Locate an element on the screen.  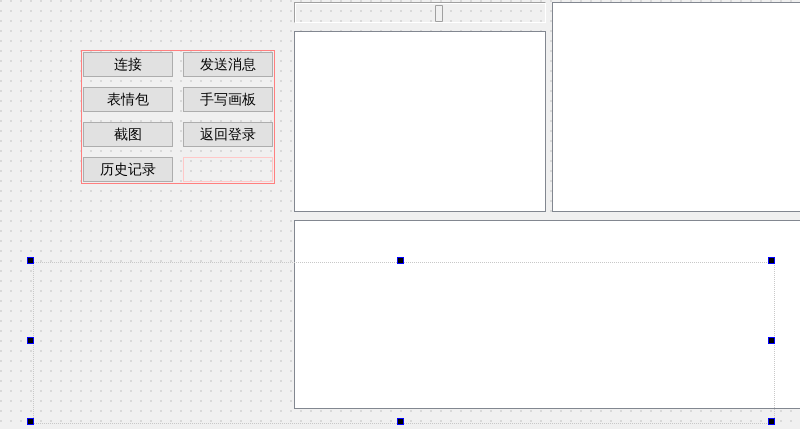
horizontal-slider is located at coordinates (420, 12).